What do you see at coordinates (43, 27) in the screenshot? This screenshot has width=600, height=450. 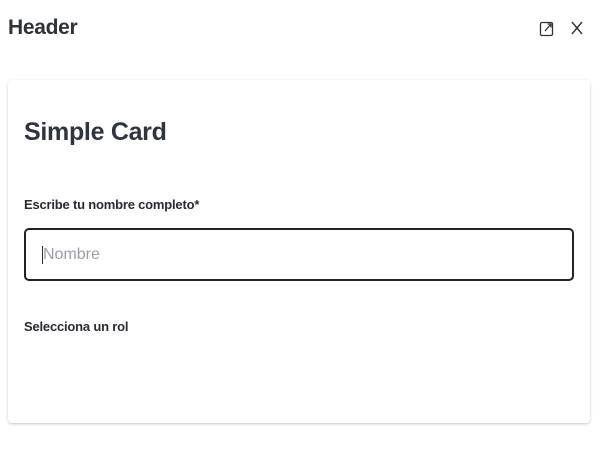 I see `header-title: Header` at bounding box center [43, 27].